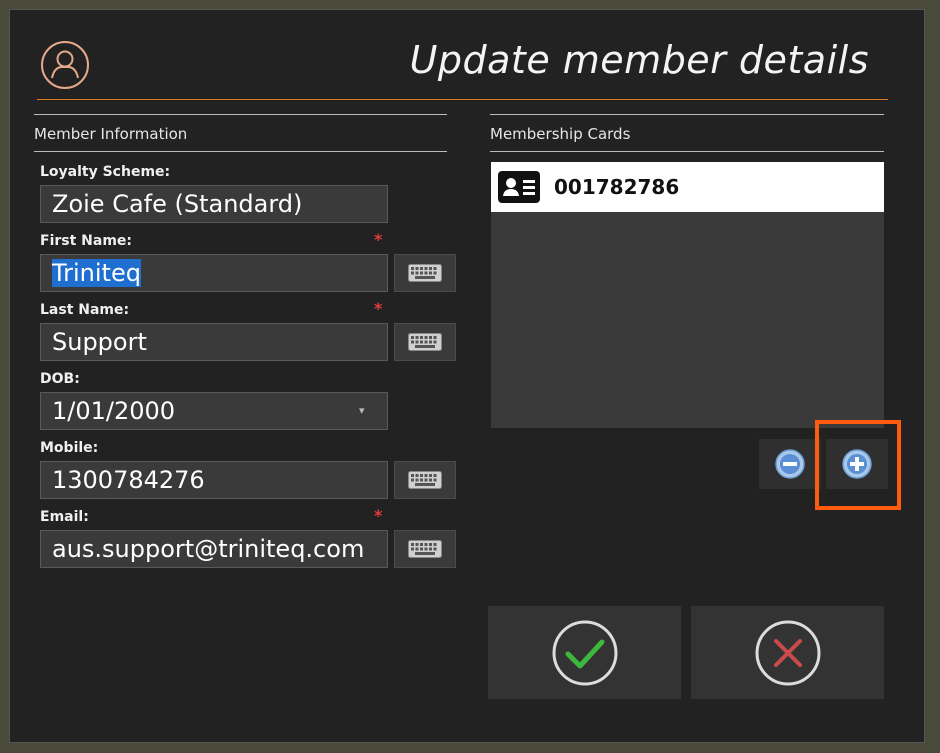 Image resolution: width=940 pixels, height=753 pixels. Describe the element at coordinates (128, 480) in the screenshot. I see `mobile-value: 1300784276` at that location.